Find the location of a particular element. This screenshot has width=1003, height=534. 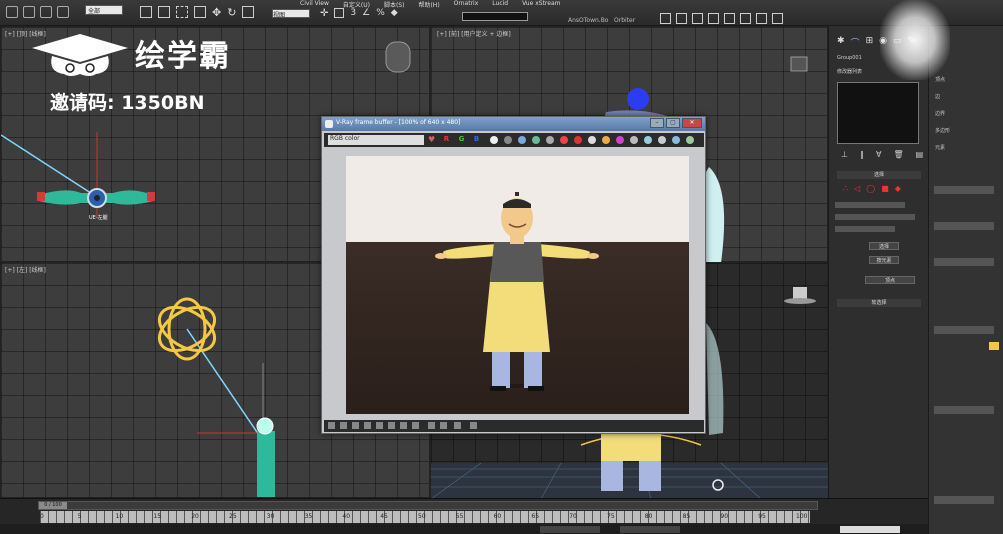

y-coord-field is located at coordinates (650, 529).